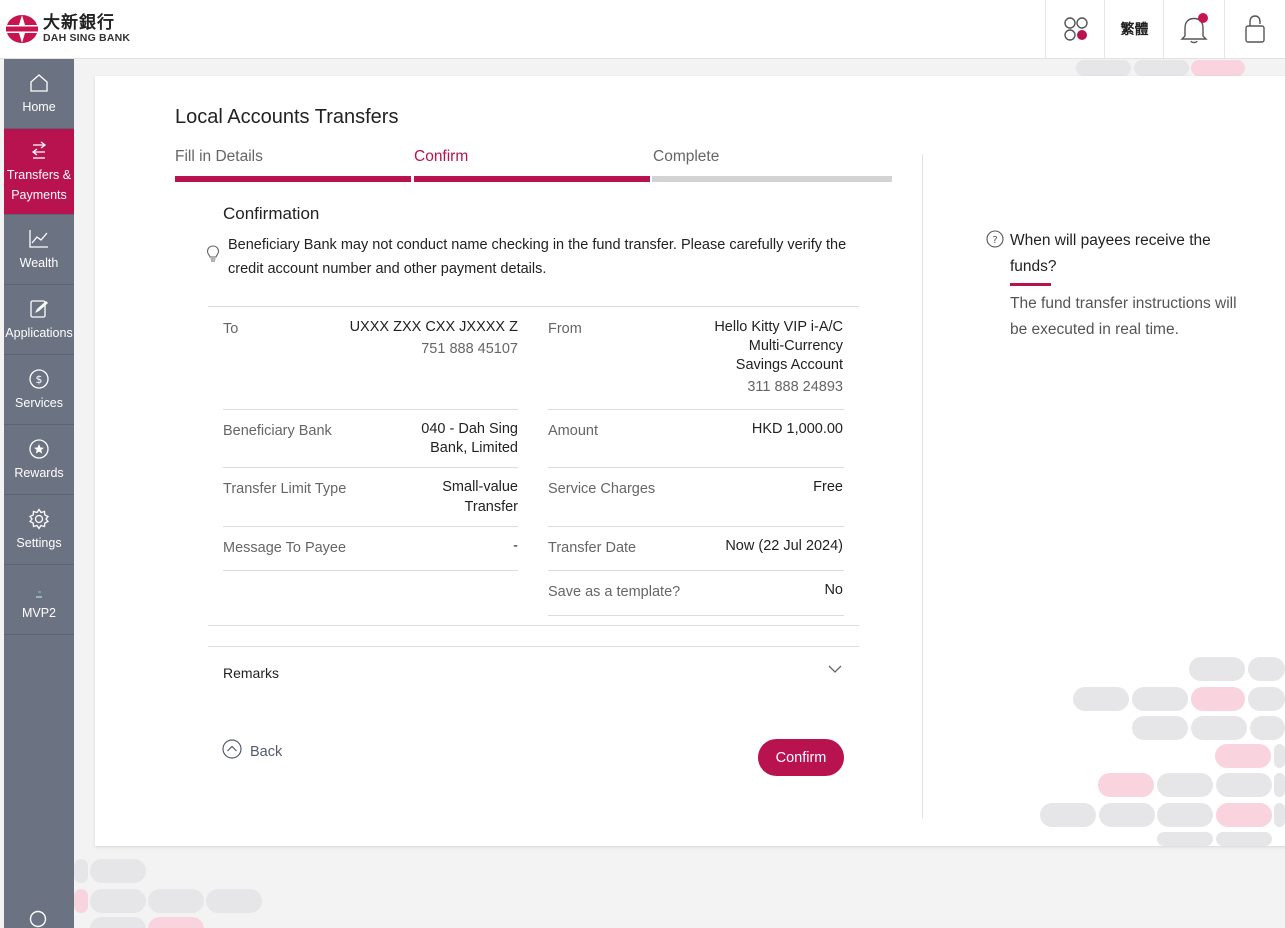 This screenshot has width=1285, height=928. What do you see at coordinates (480, 497) in the screenshot?
I see `transfer-limit-value: Small-value Transfer` at bounding box center [480, 497].